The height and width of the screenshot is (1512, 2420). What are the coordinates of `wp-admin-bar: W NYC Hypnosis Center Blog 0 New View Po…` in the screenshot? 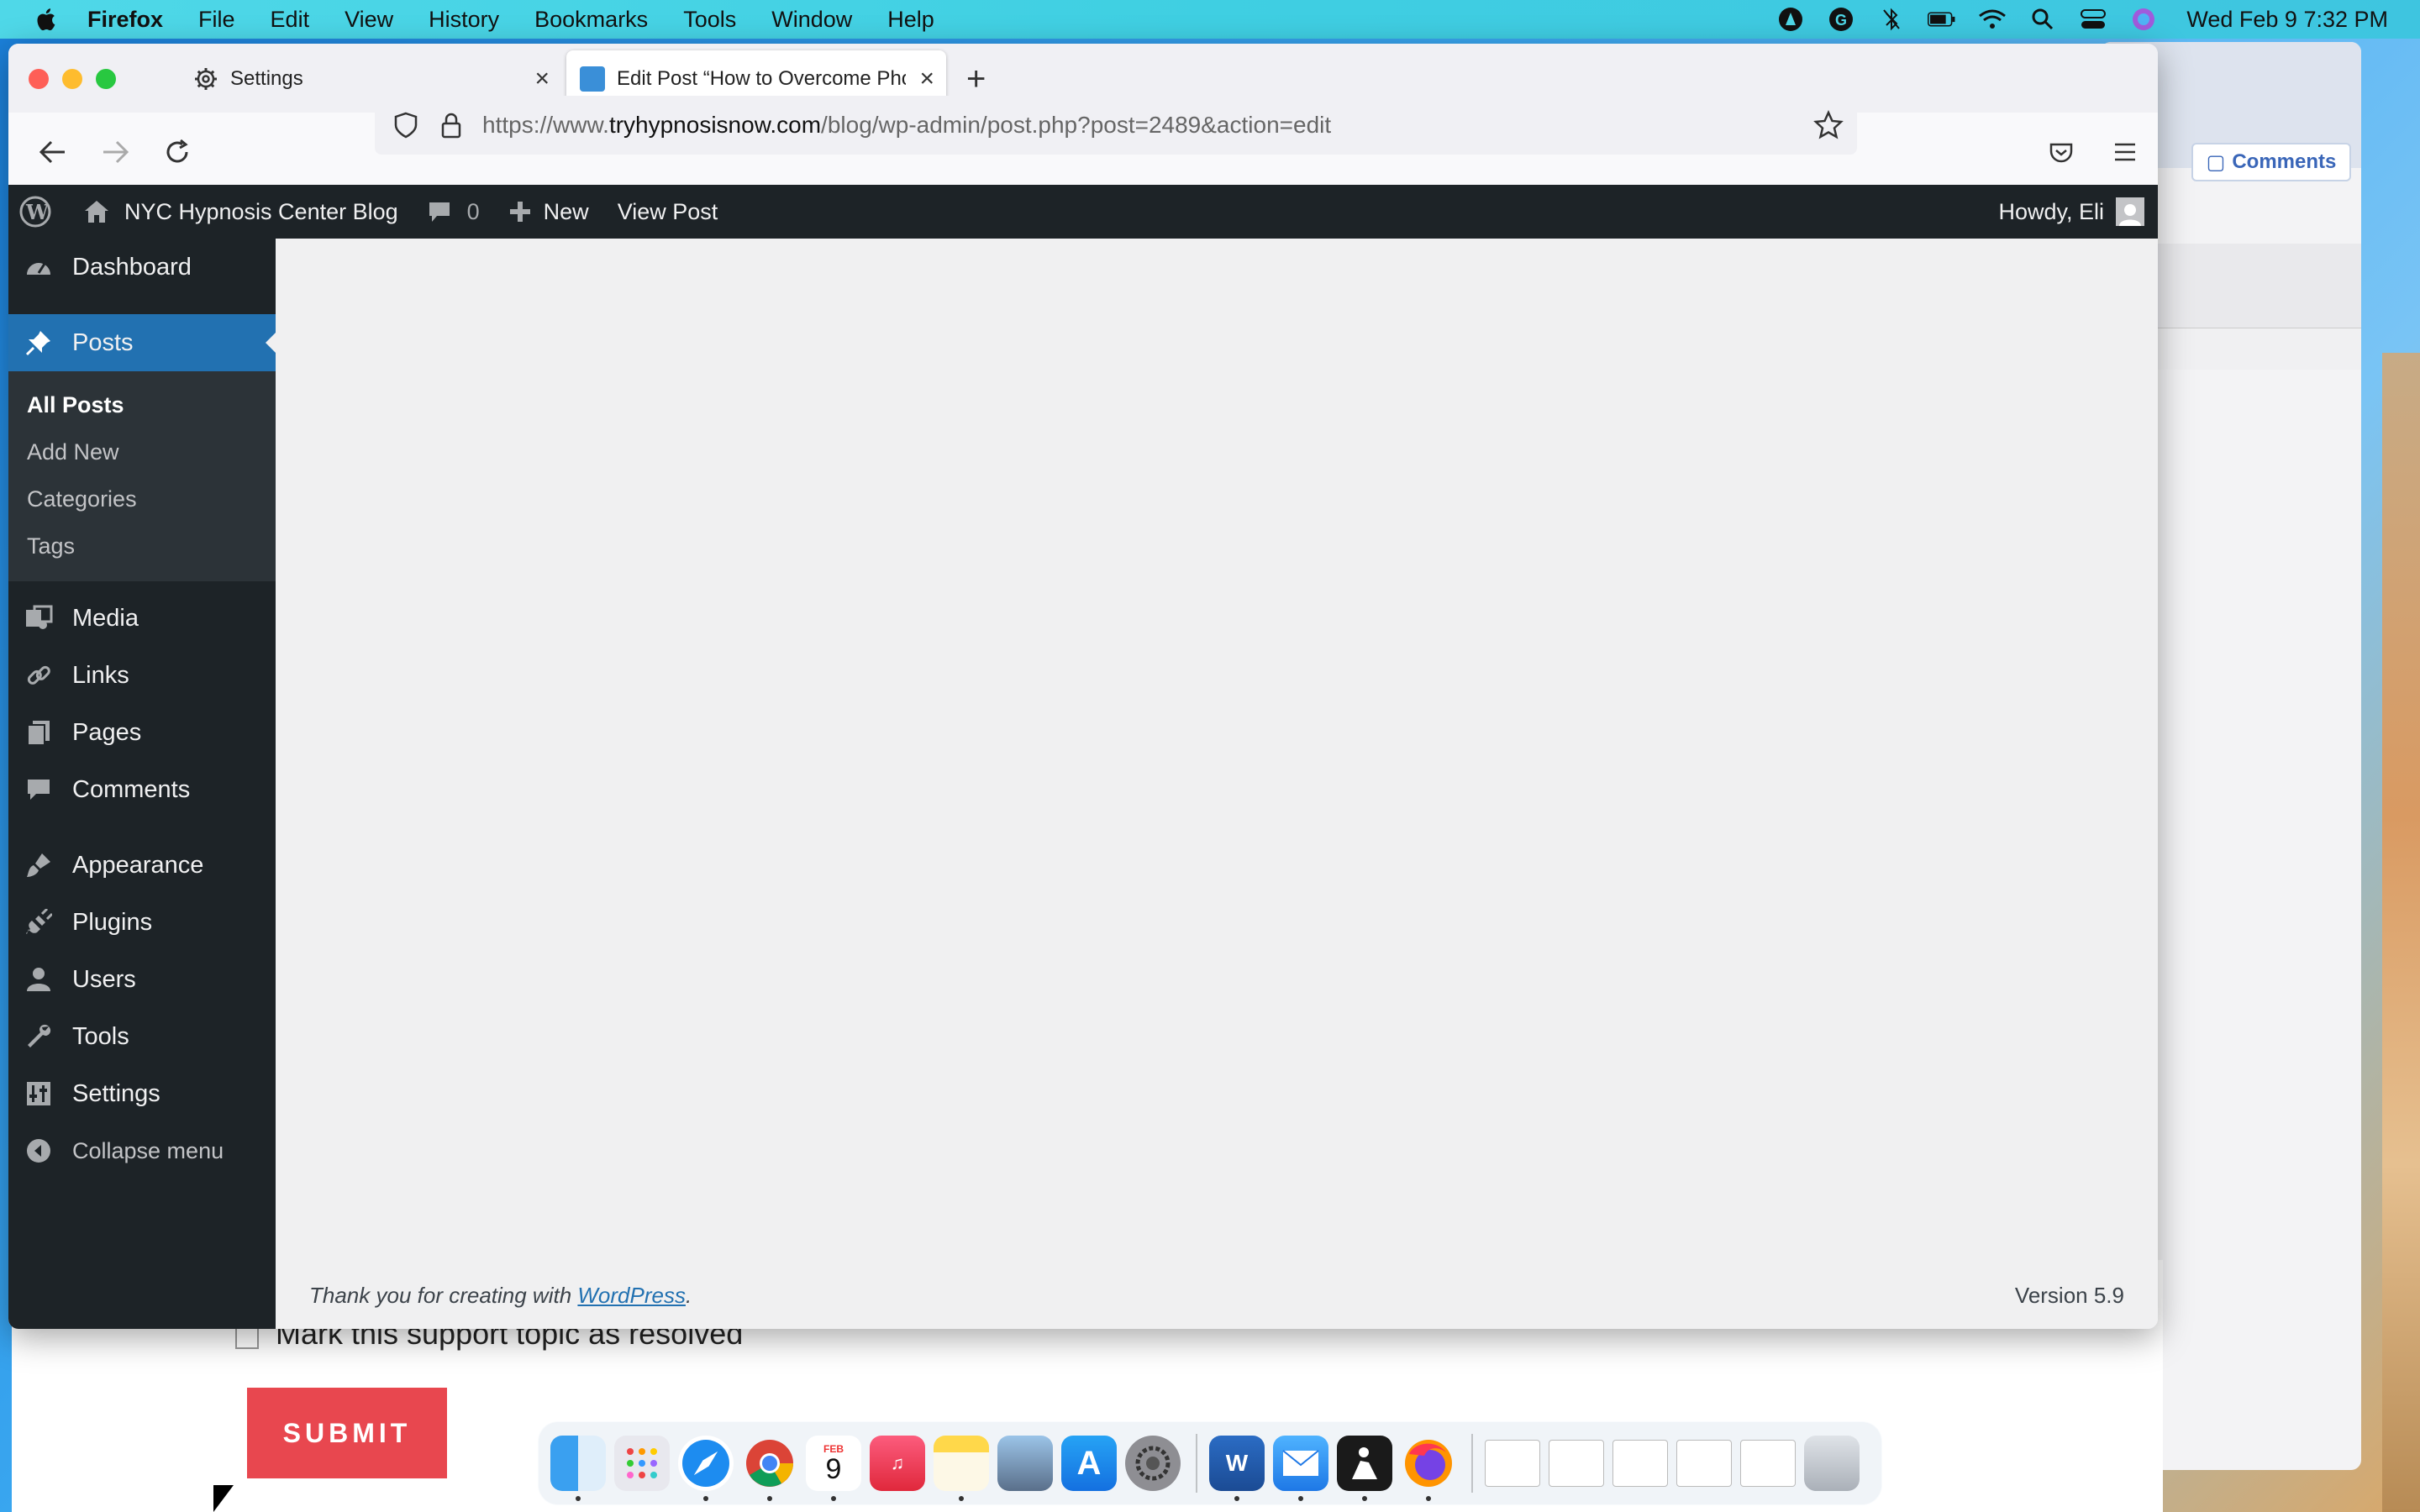 It's located at (1083, 212).